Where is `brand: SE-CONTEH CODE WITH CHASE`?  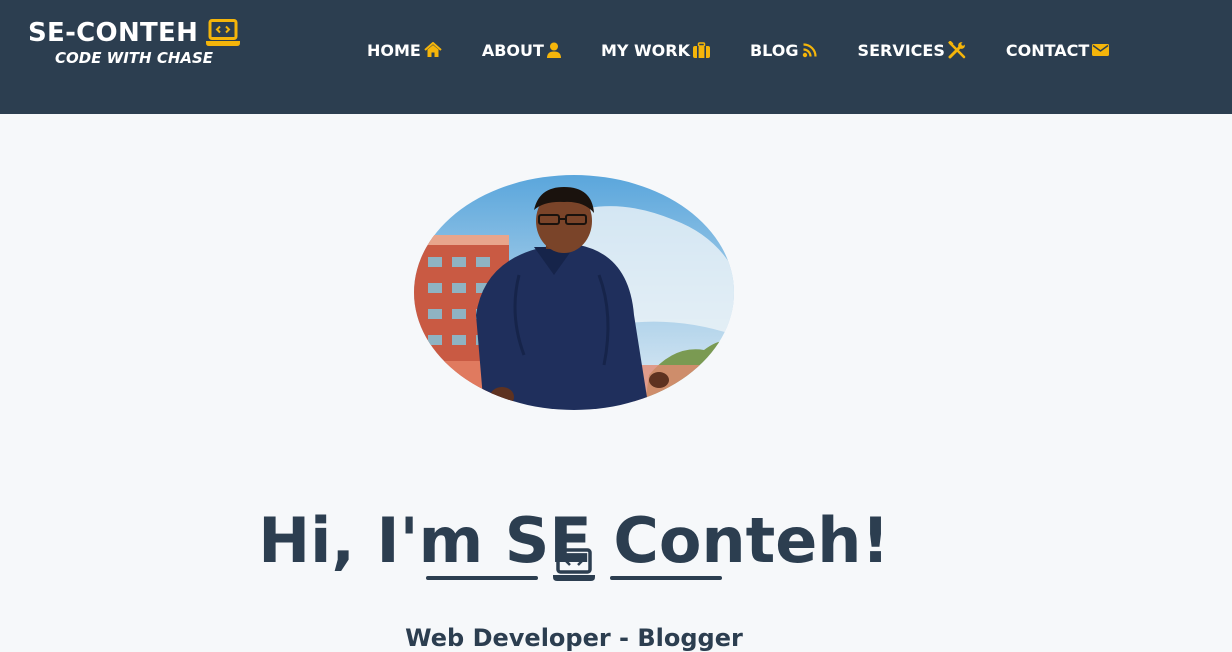 brand: SE-CONTEH CODE WITH CHASE is located at coordinates (143, 42).